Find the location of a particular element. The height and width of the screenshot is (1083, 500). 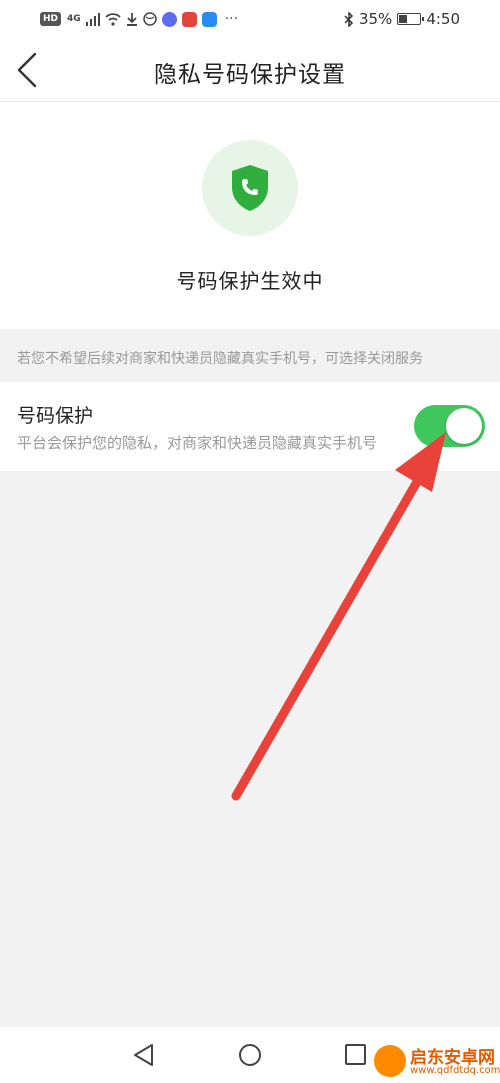

watermark-logo is located at coordinates (390, 1061).